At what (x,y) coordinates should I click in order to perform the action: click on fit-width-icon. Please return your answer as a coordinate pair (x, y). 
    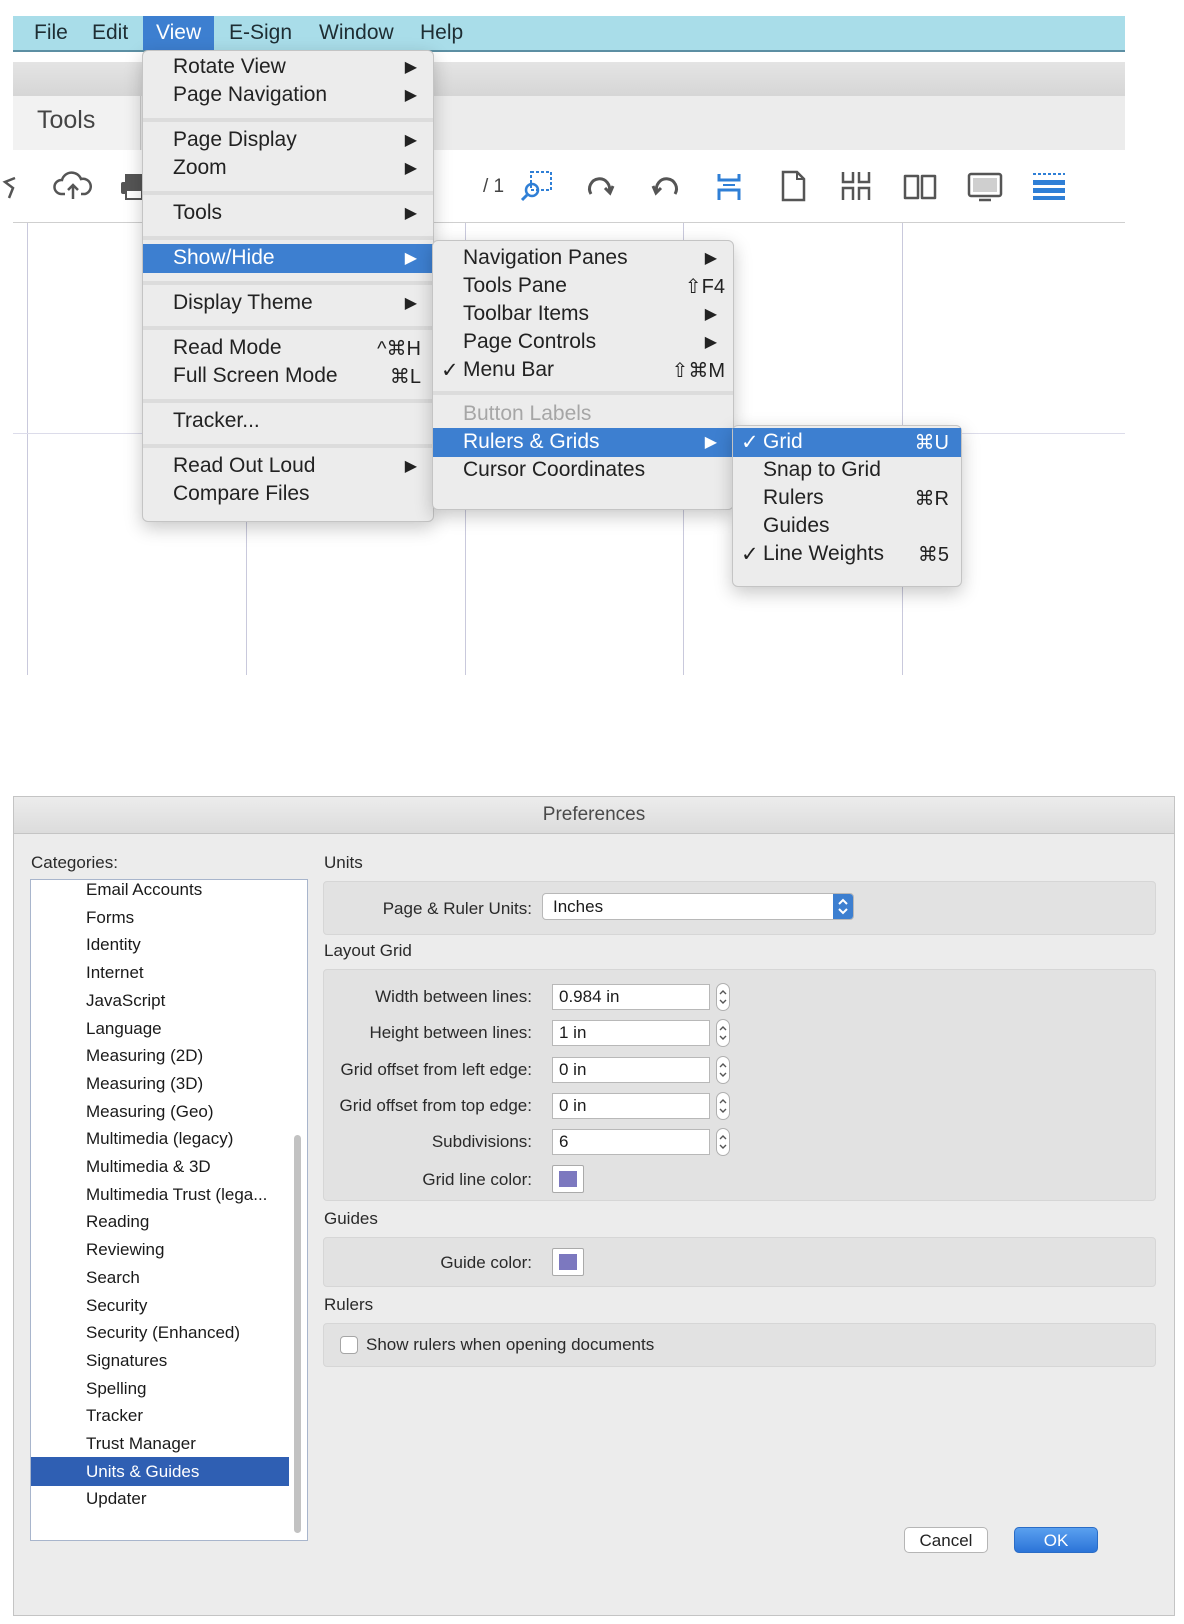
    Looking at the image, I should click on (729, 186).